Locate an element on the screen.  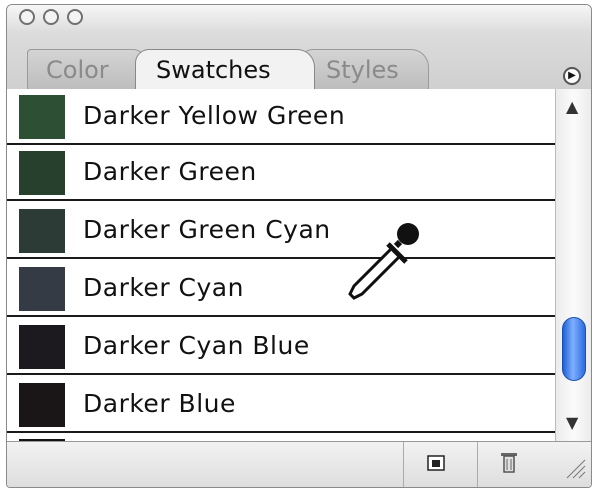
tab-color: Color is located at coordinates (87, 69).